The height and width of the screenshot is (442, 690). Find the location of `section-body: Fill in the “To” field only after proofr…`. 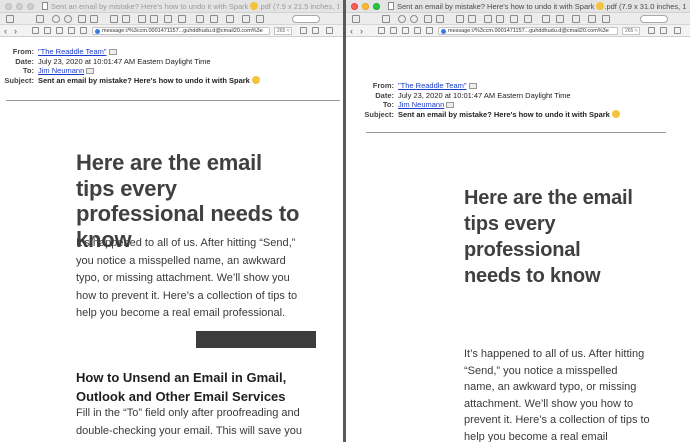

section-body: Fill in the “To” field only after proofr… is located at coordinates (189, 422).